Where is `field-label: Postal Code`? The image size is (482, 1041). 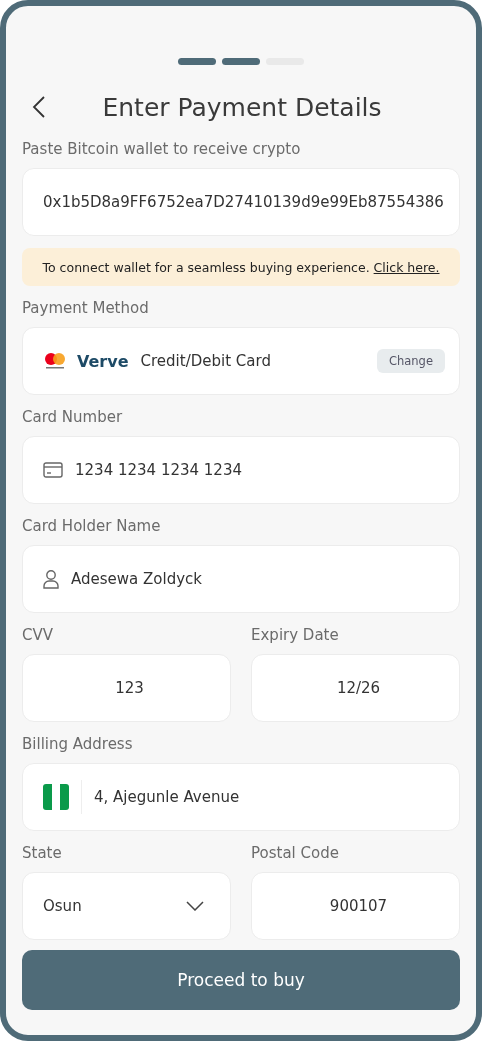
field-label: Postal Code is located at coordinates (295, 853).